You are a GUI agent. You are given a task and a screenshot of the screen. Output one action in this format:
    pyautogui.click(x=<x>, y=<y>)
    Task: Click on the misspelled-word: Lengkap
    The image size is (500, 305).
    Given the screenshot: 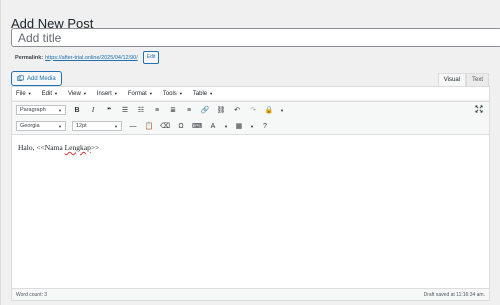 What is the action you would take?
    pyautogui.click(x=77, y=147)
    